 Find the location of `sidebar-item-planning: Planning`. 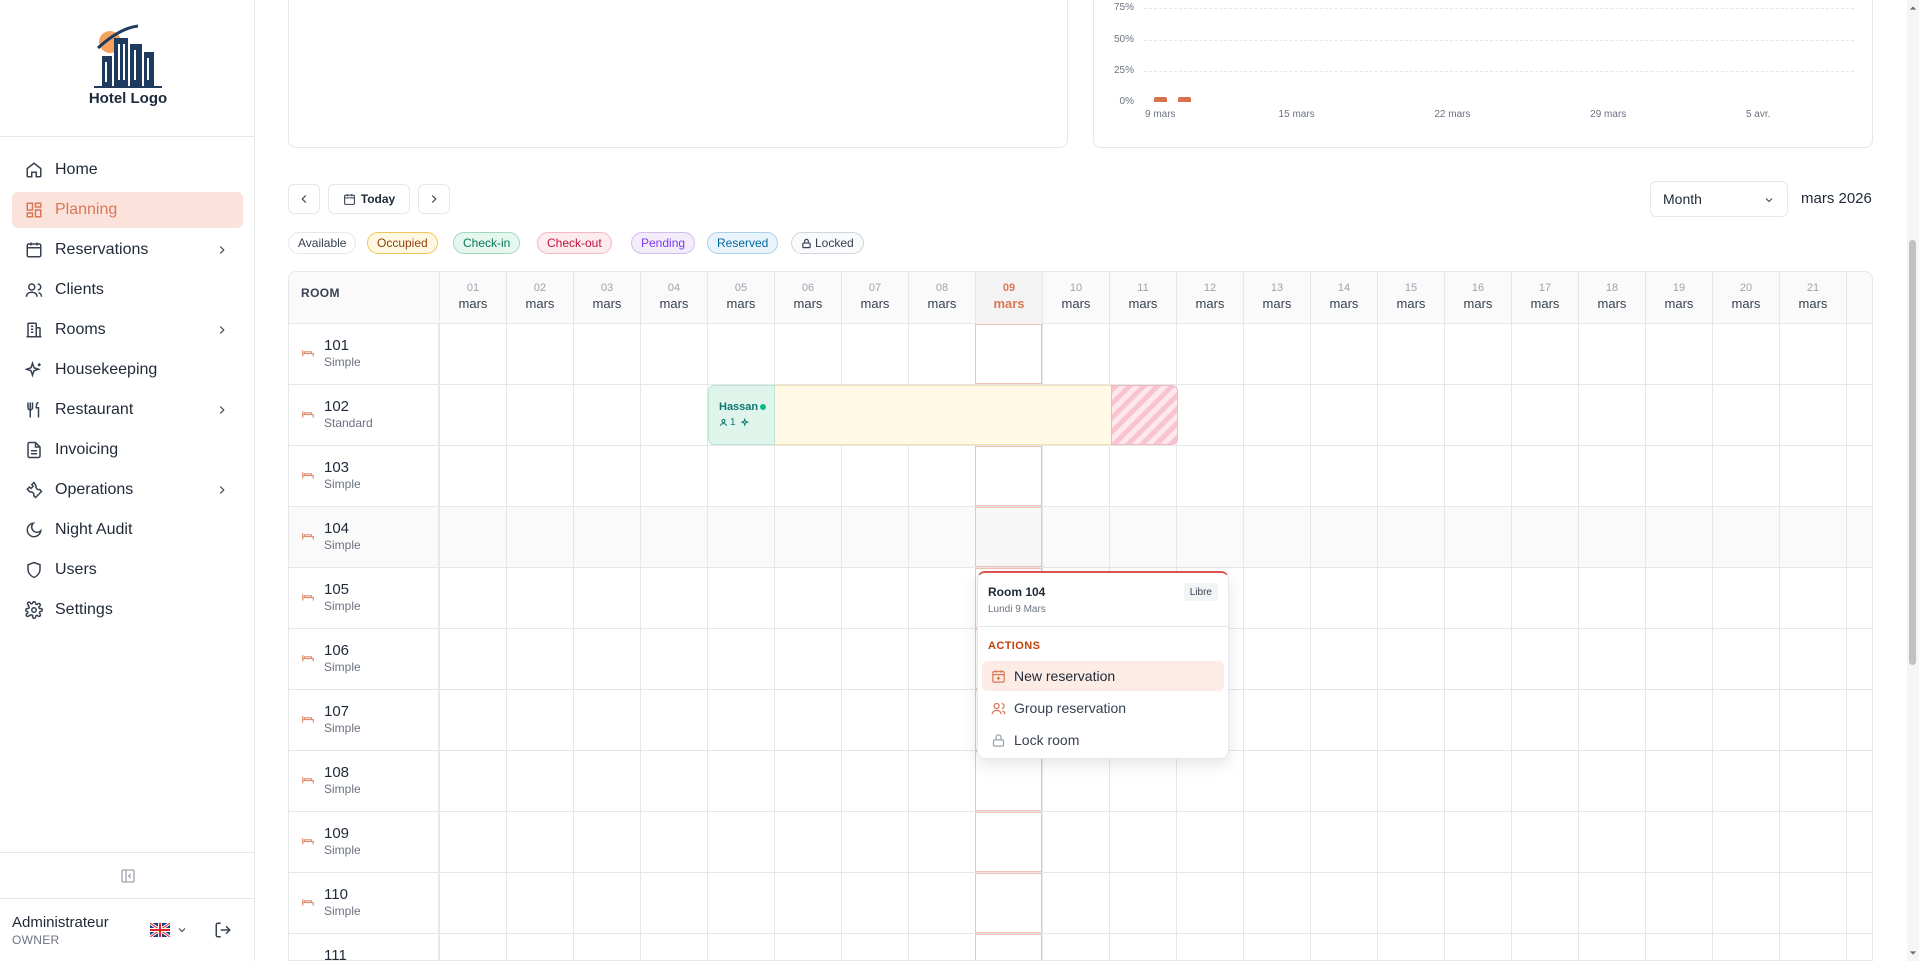

sidebar-item-planning: Planning is located at coordinates (127, 210).